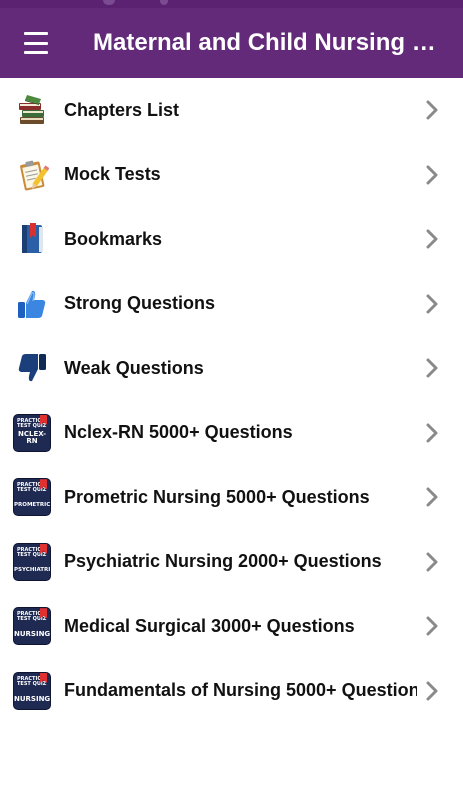  Describe the element at coordinates (32, 562) in the screenshot. I see `psychiatric-quiz-icon: PRACTICE TEST QUIZ PSYCHIATRIC` at that location.